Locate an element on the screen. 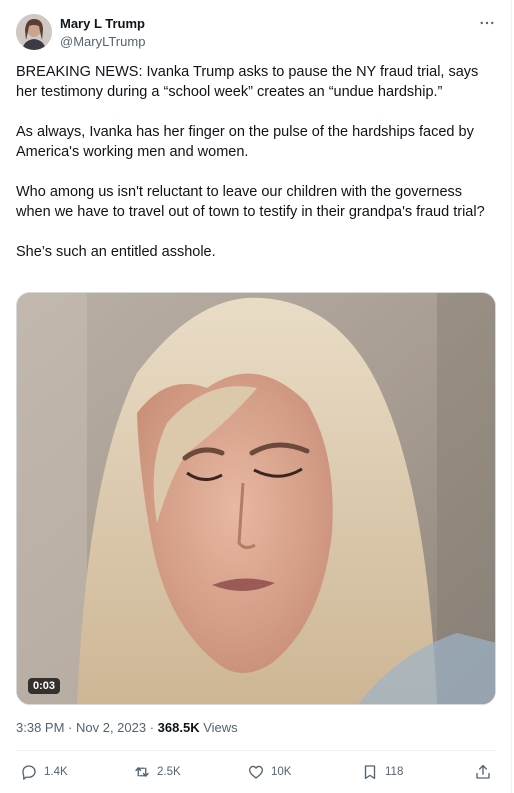 Image resolution: width=514 pixels, height=793 pixels. share-button is located at coordinates (483, 772).